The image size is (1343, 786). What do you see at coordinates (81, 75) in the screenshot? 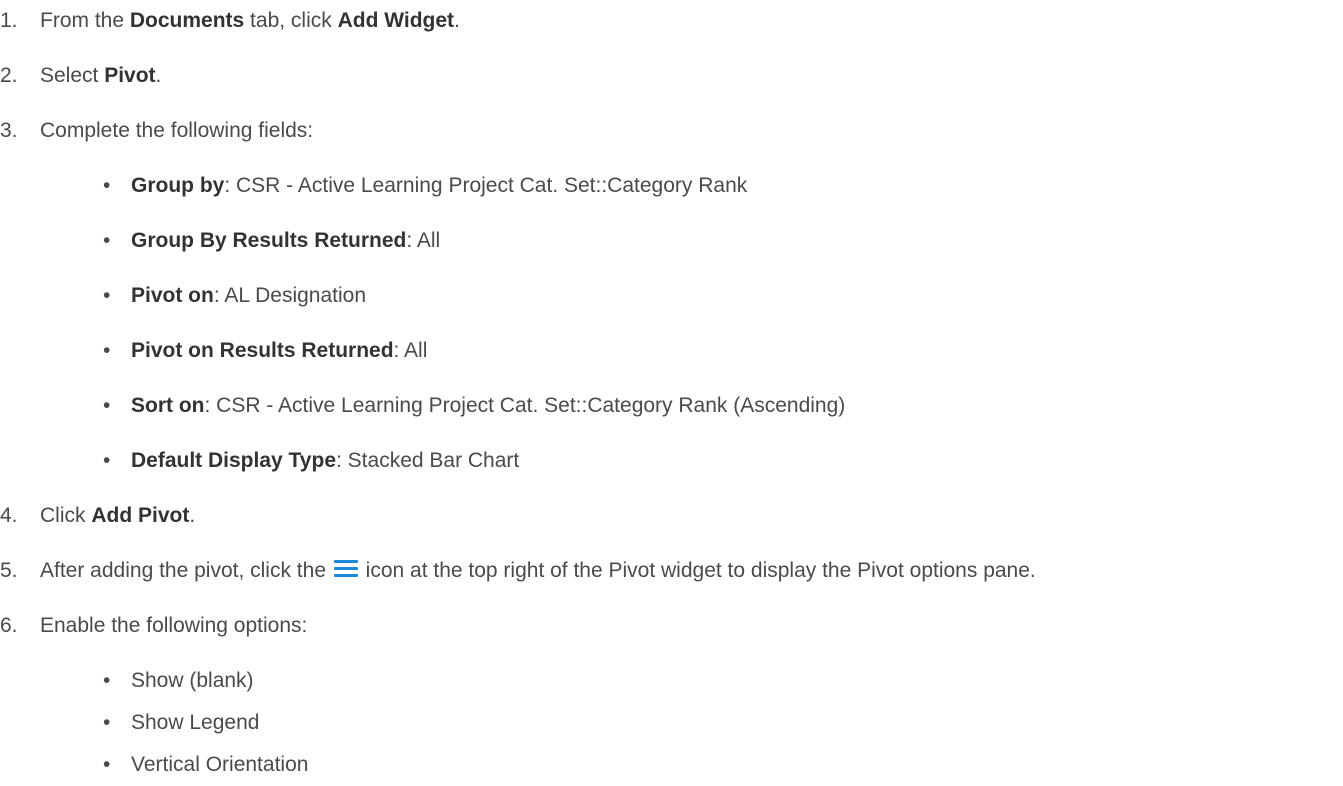
I see `step-2: 2. Select Pivot.` at bounding box center [81, 75].